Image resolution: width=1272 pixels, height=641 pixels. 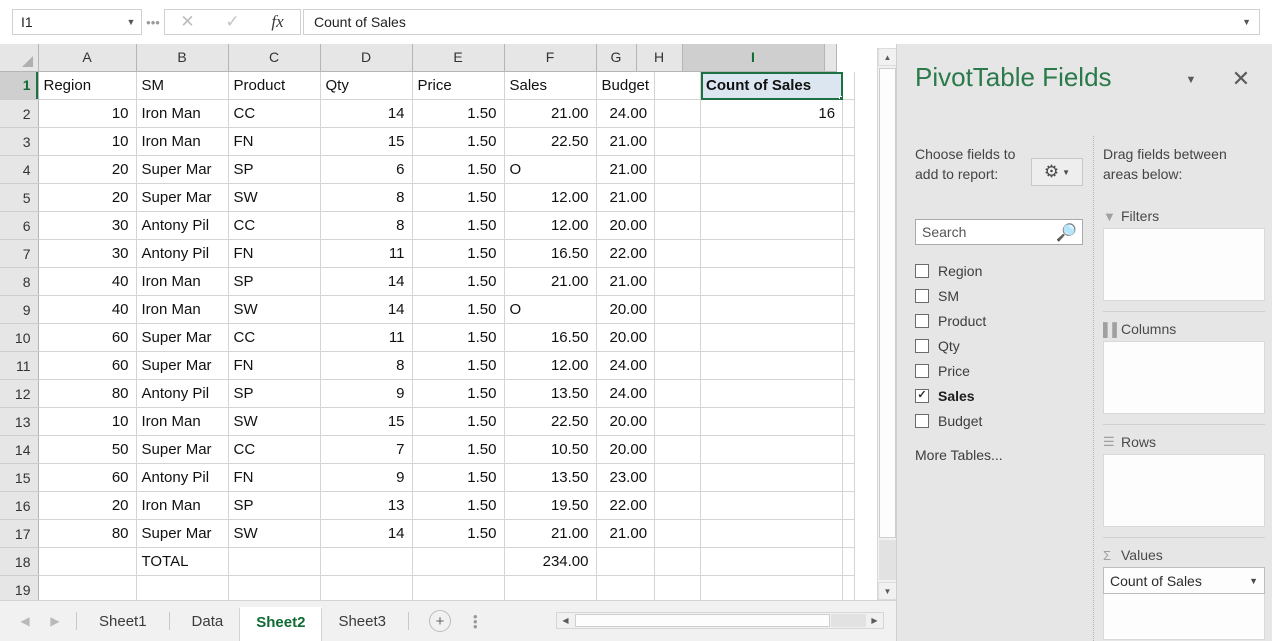 I want to click on cell-A11: 60, so click(x=87, y=365).